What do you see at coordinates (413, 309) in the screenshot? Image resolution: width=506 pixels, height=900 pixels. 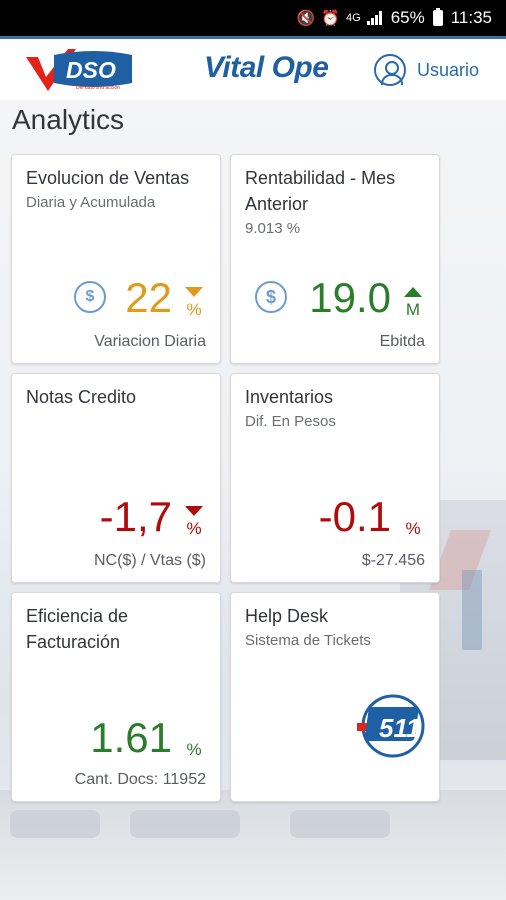 I see `kpi-unit: M` at bounding box center [413, 309].